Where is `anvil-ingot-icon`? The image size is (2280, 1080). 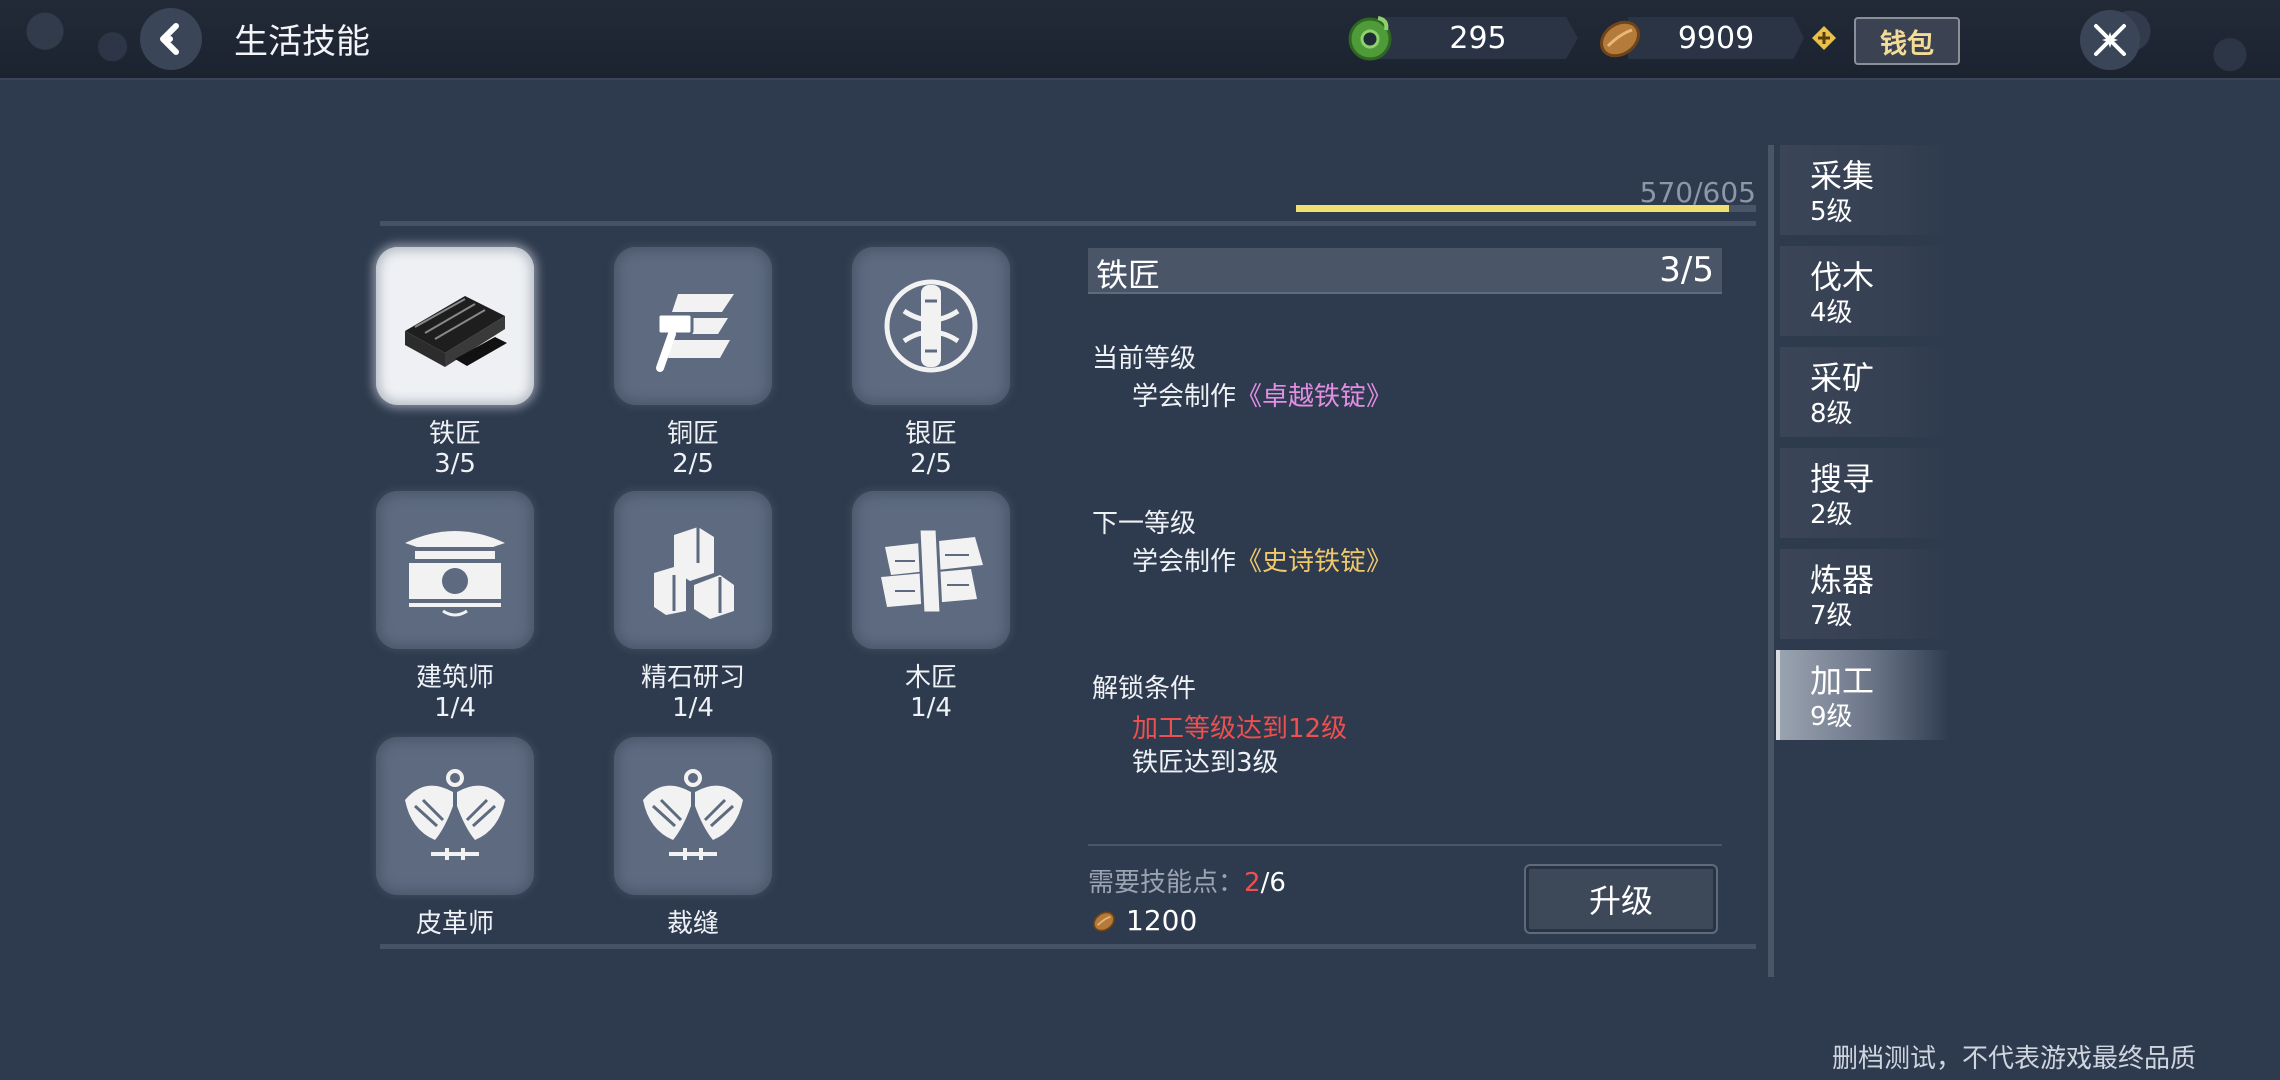 anvil-ingot-icon is located at coordinates (456, 331).